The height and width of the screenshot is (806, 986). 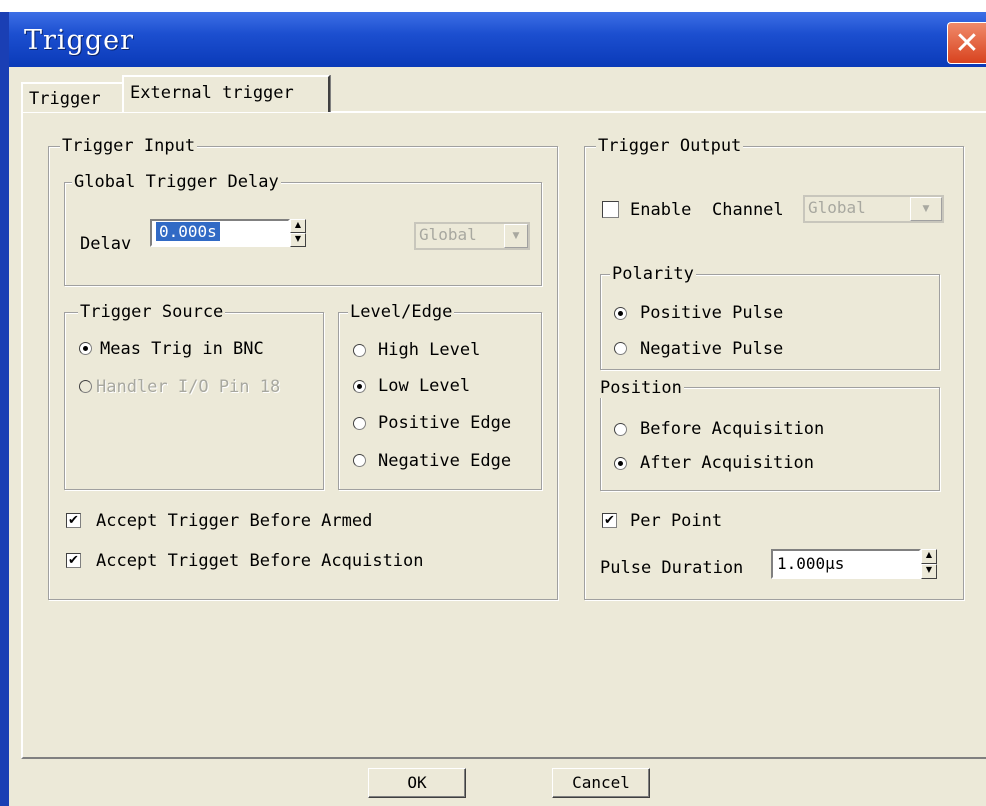 I want to click on polarity-title: Polarity, so click(x=653, y=274).